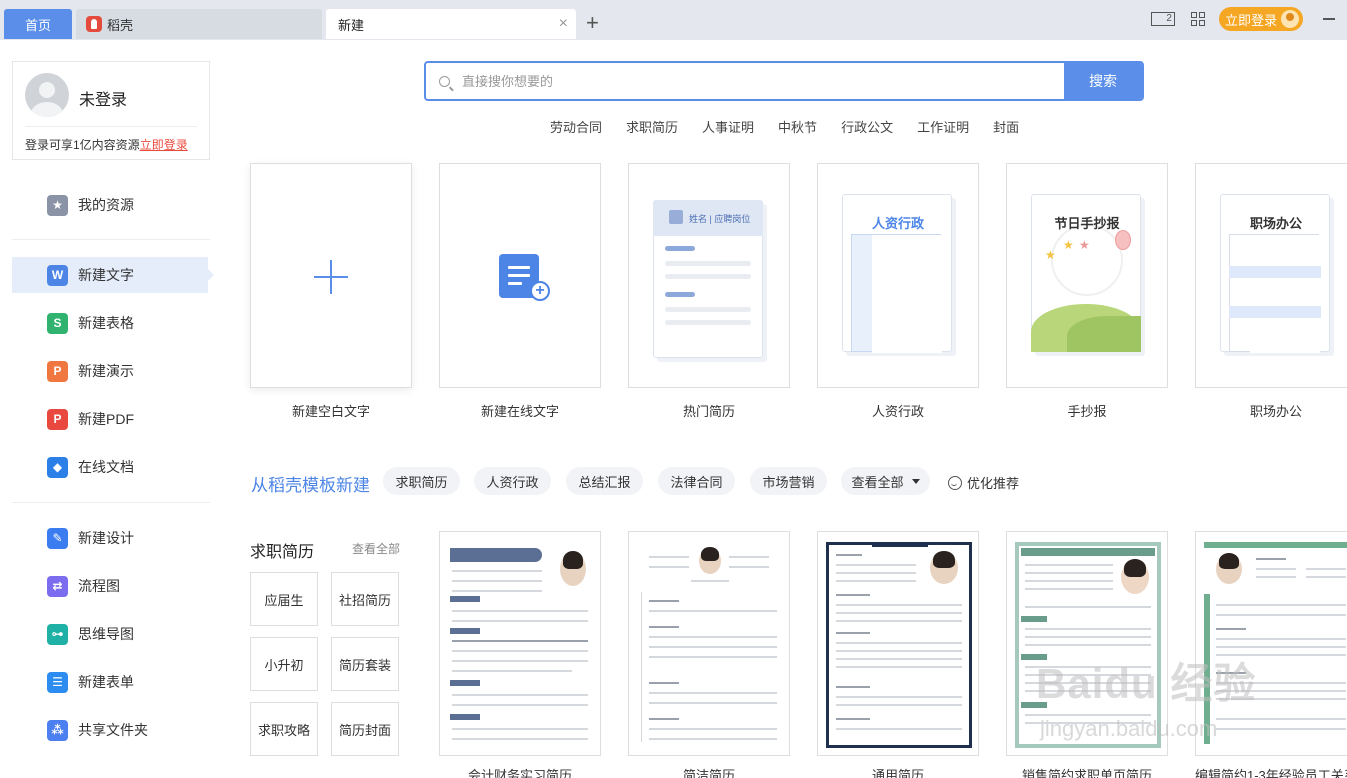 The image size is (1347, 778). I want to click on baidu-watermark-url: jingyan.baidu.com, so click(1129, 728).